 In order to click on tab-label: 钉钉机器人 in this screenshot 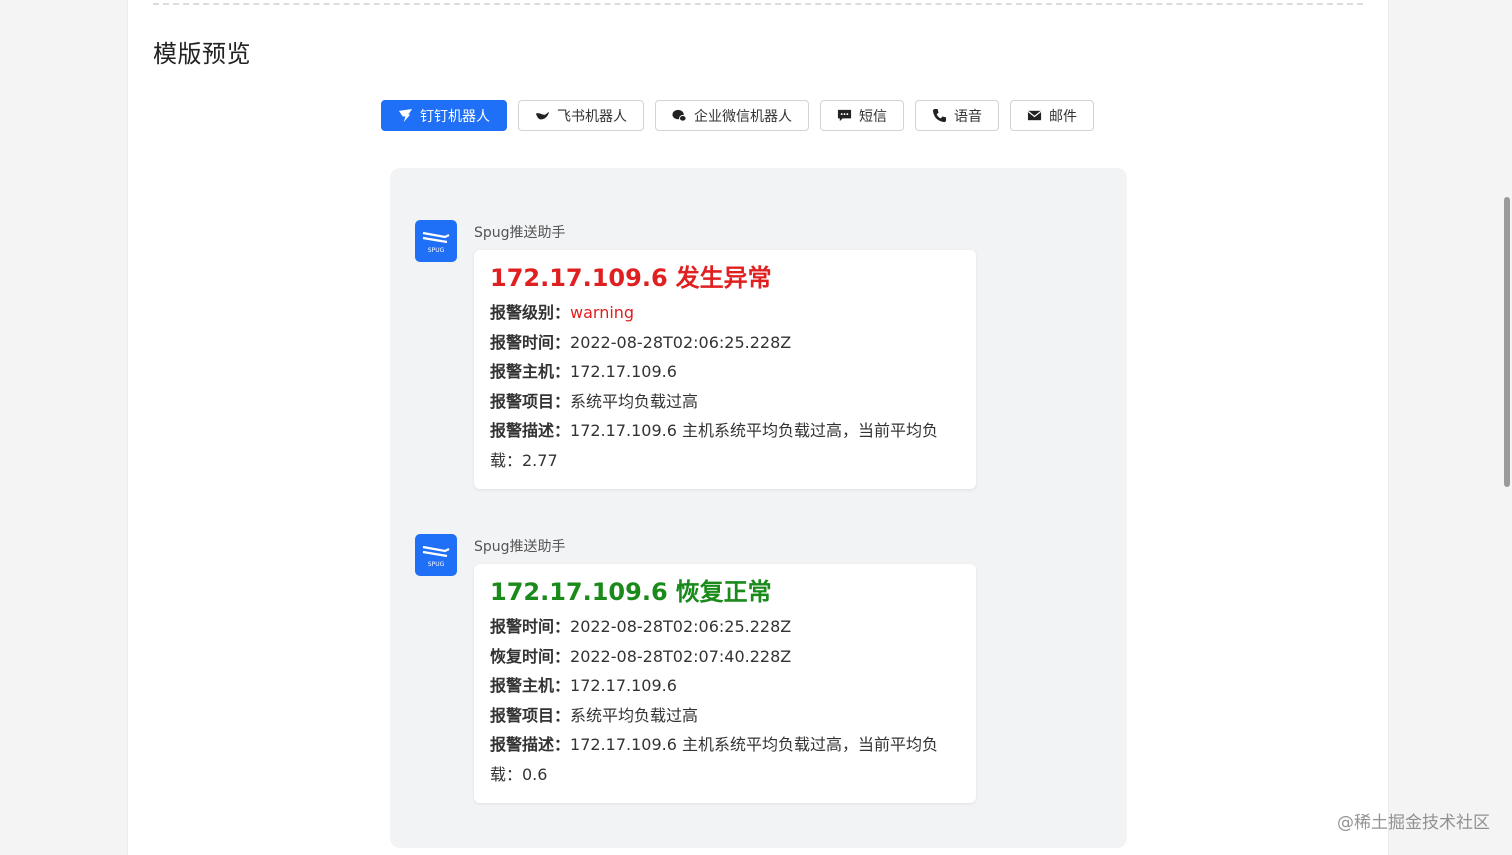, I will do `click(455, 116)`.